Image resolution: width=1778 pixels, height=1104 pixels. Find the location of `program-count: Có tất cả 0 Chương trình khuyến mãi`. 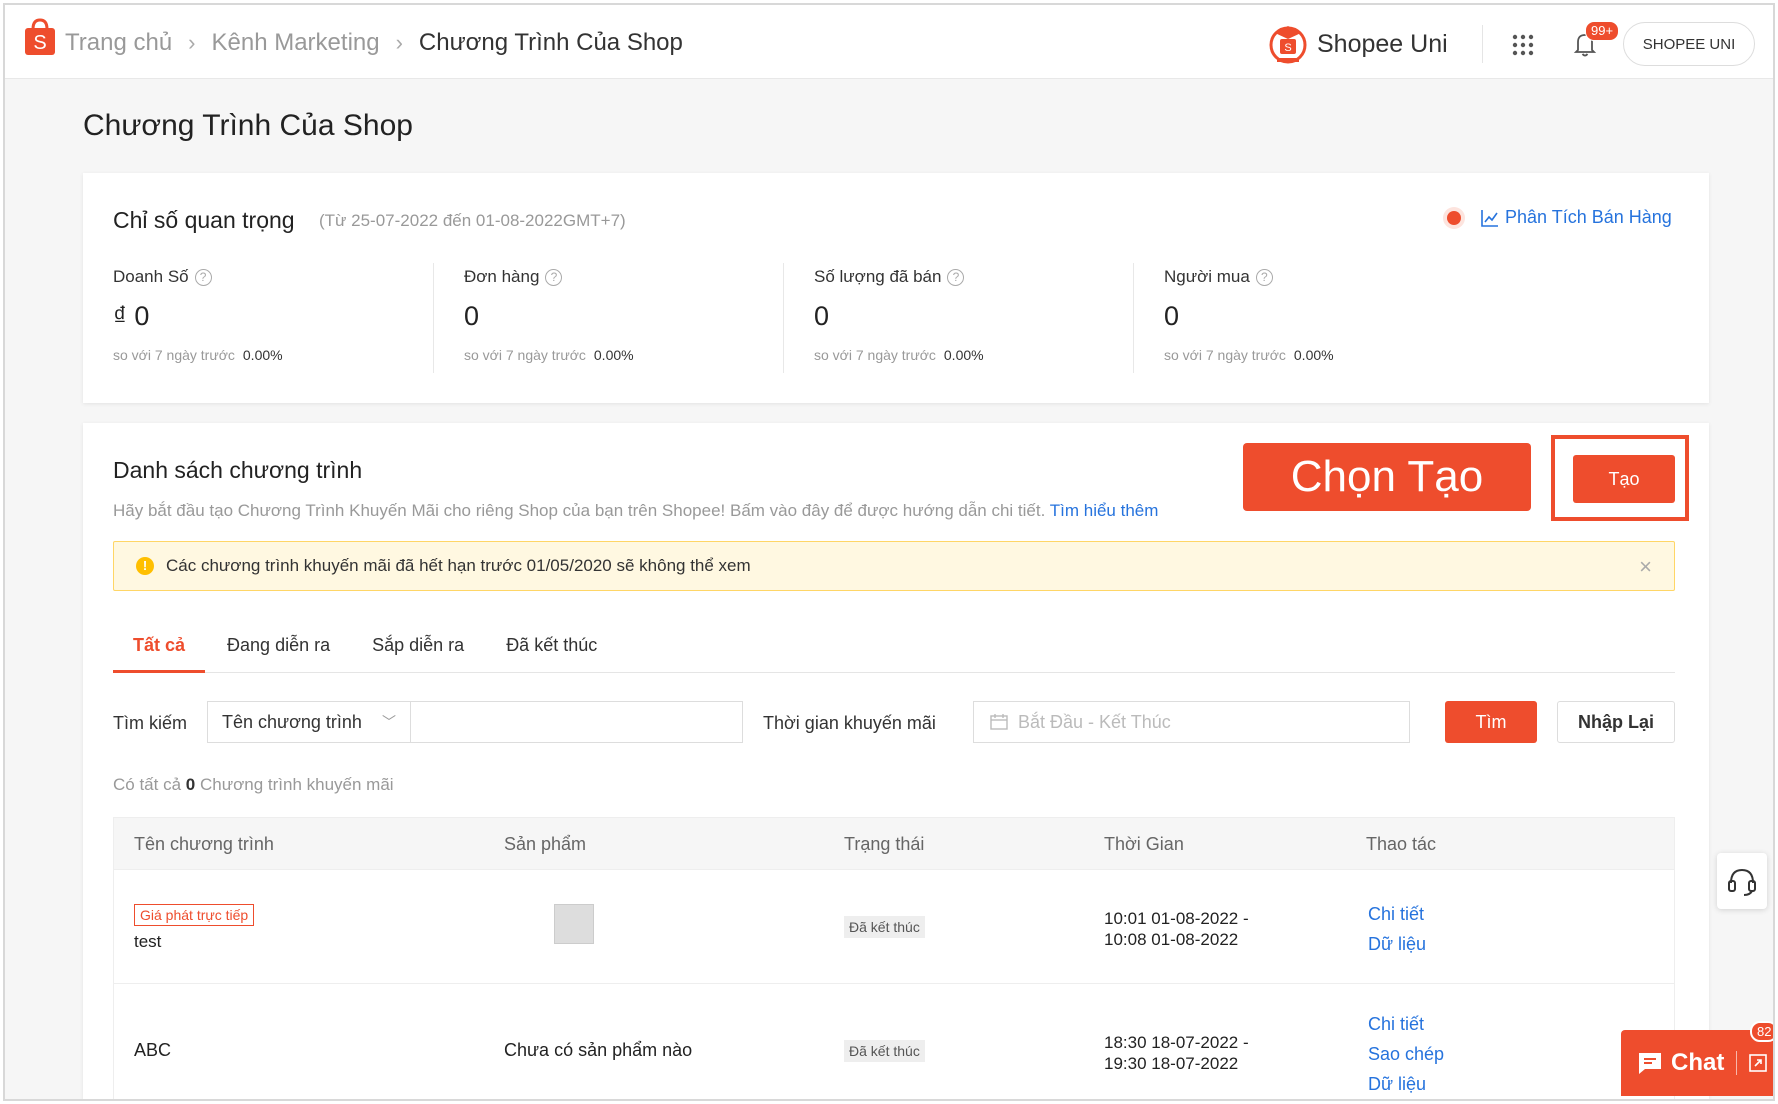

program-count: Có tất cả 0 Chương trình khuyến mãi is located at coordinates (253, 785).